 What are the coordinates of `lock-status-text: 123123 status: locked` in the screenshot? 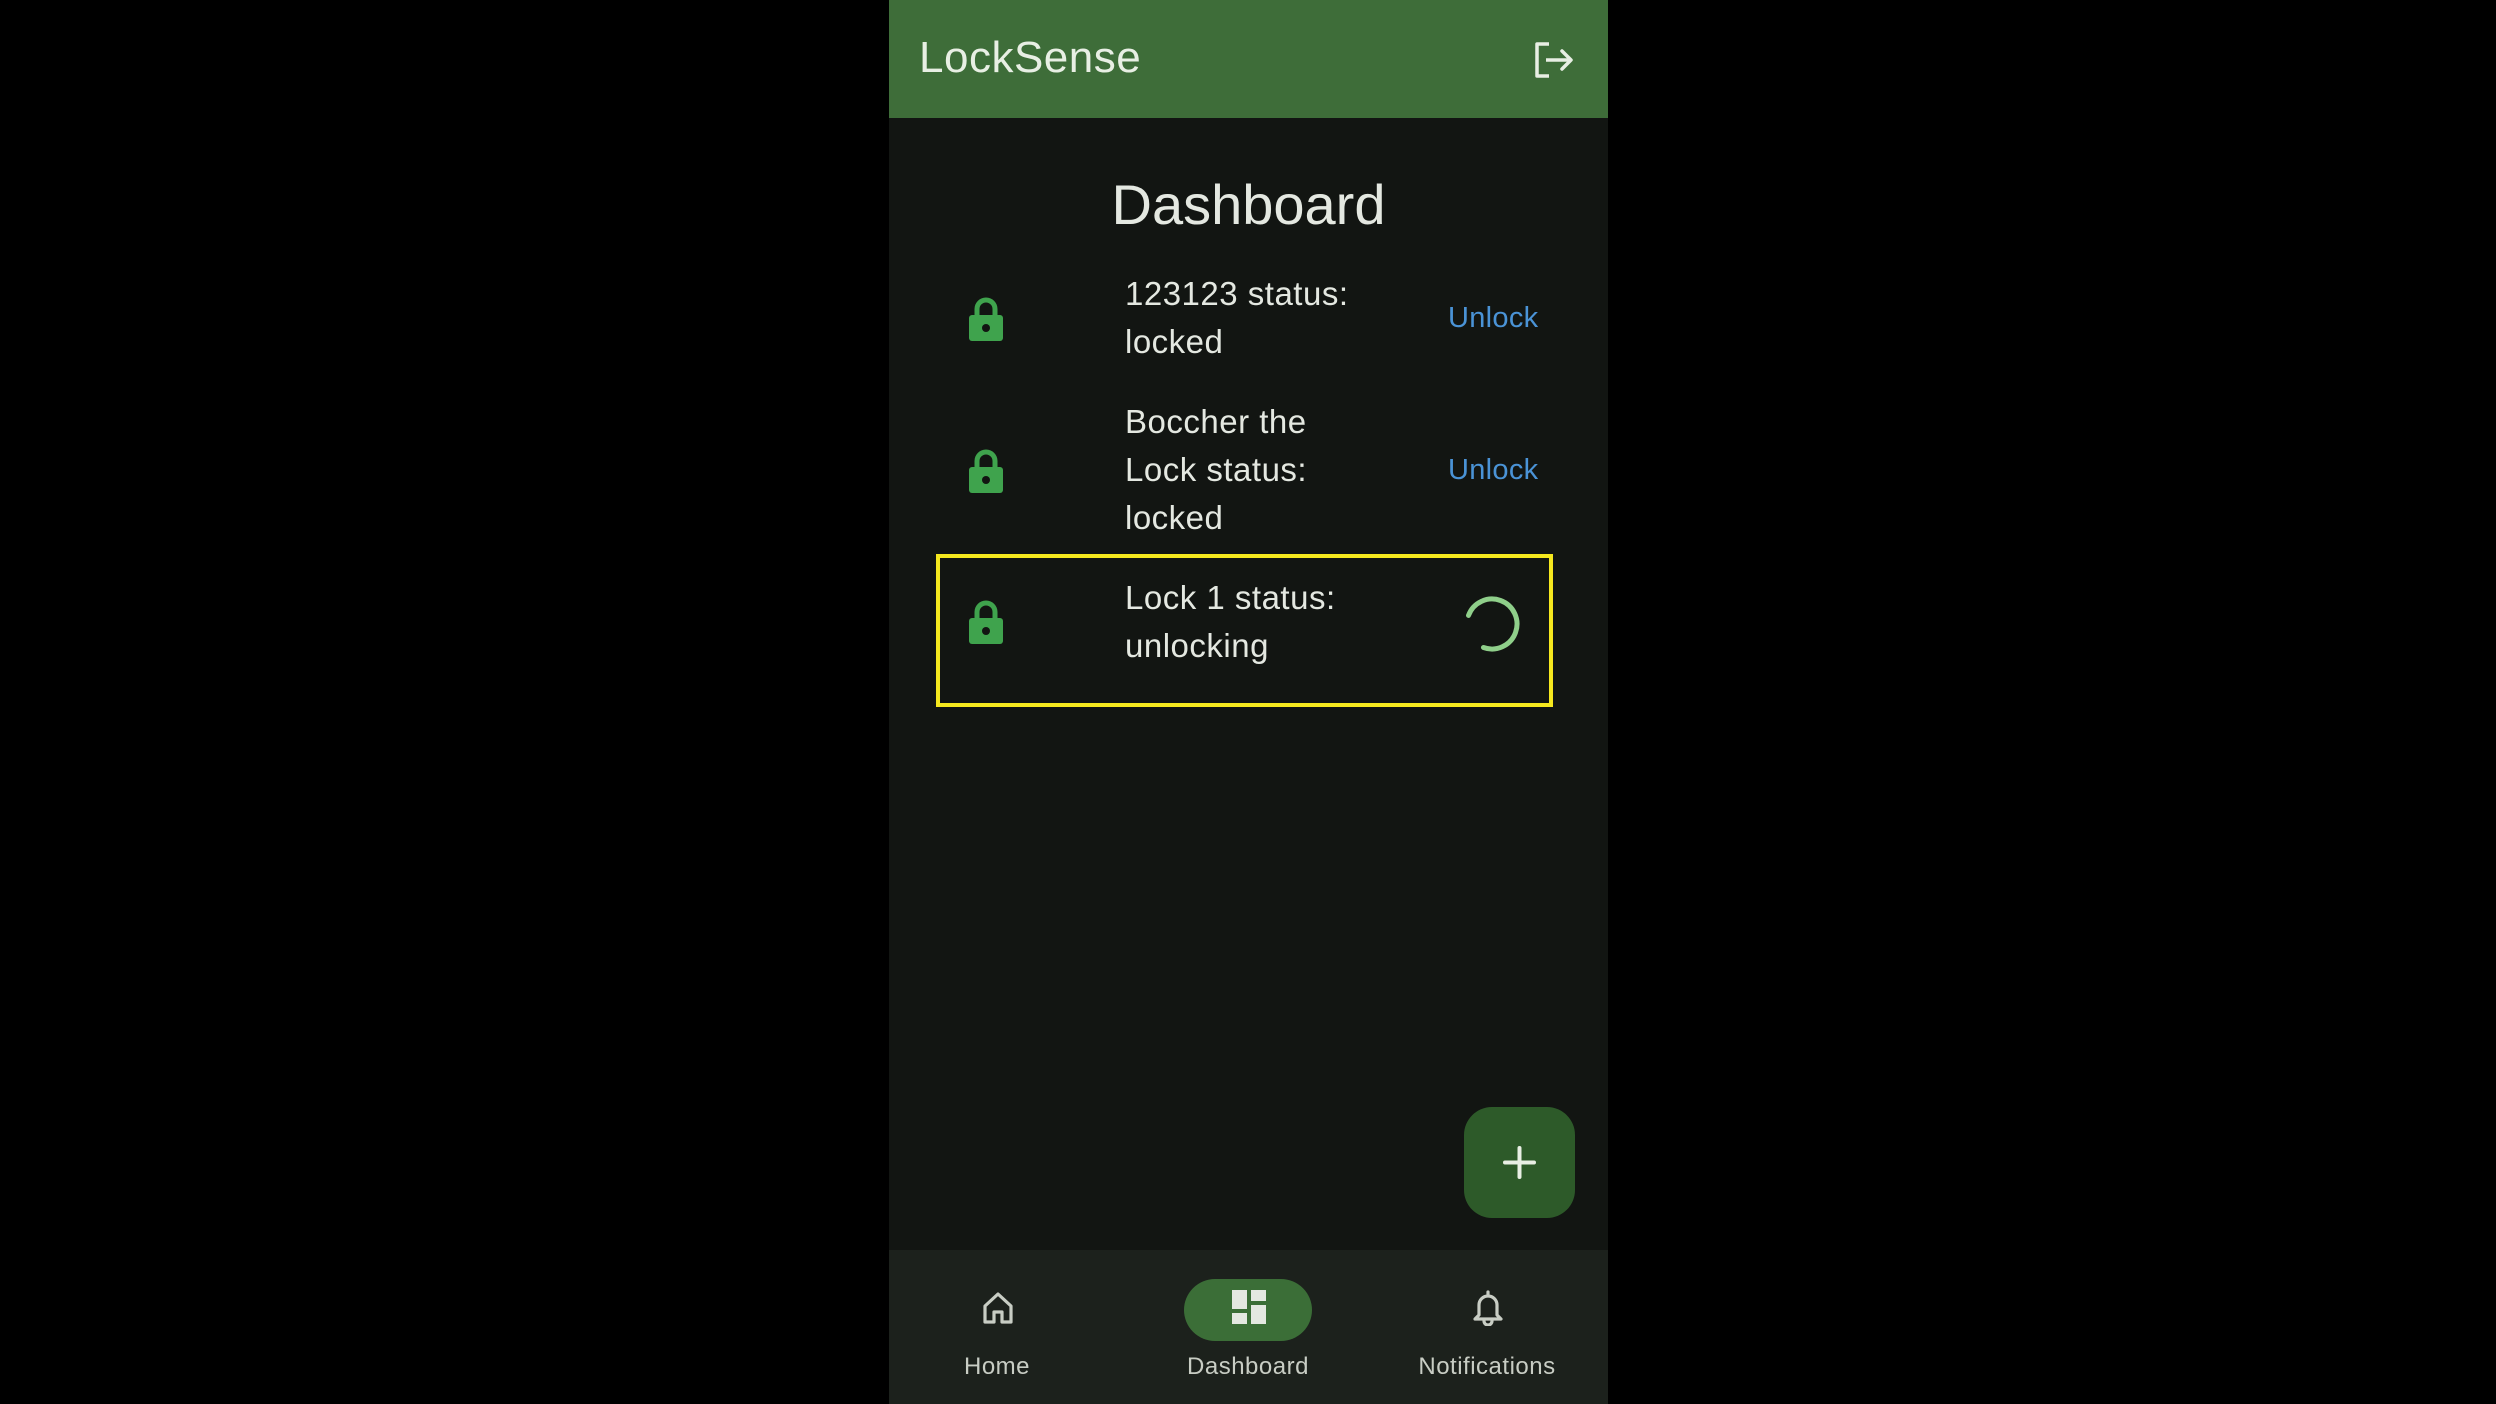 It's located at (1237, 317).